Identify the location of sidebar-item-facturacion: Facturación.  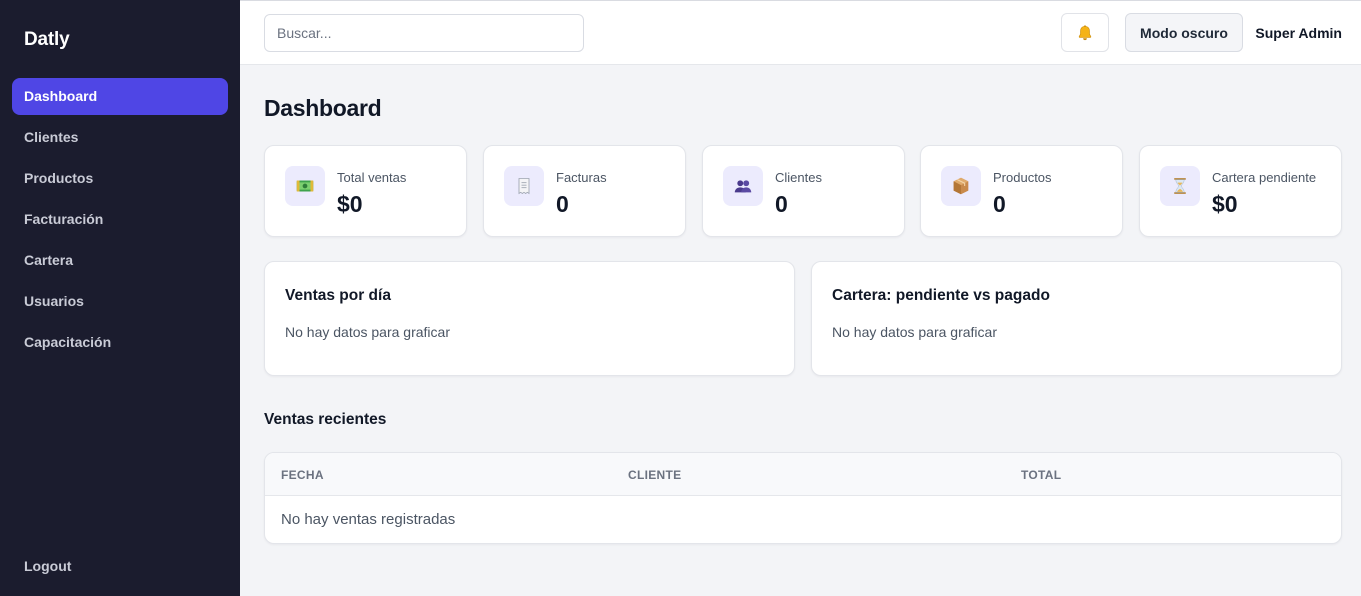
(120, 219).